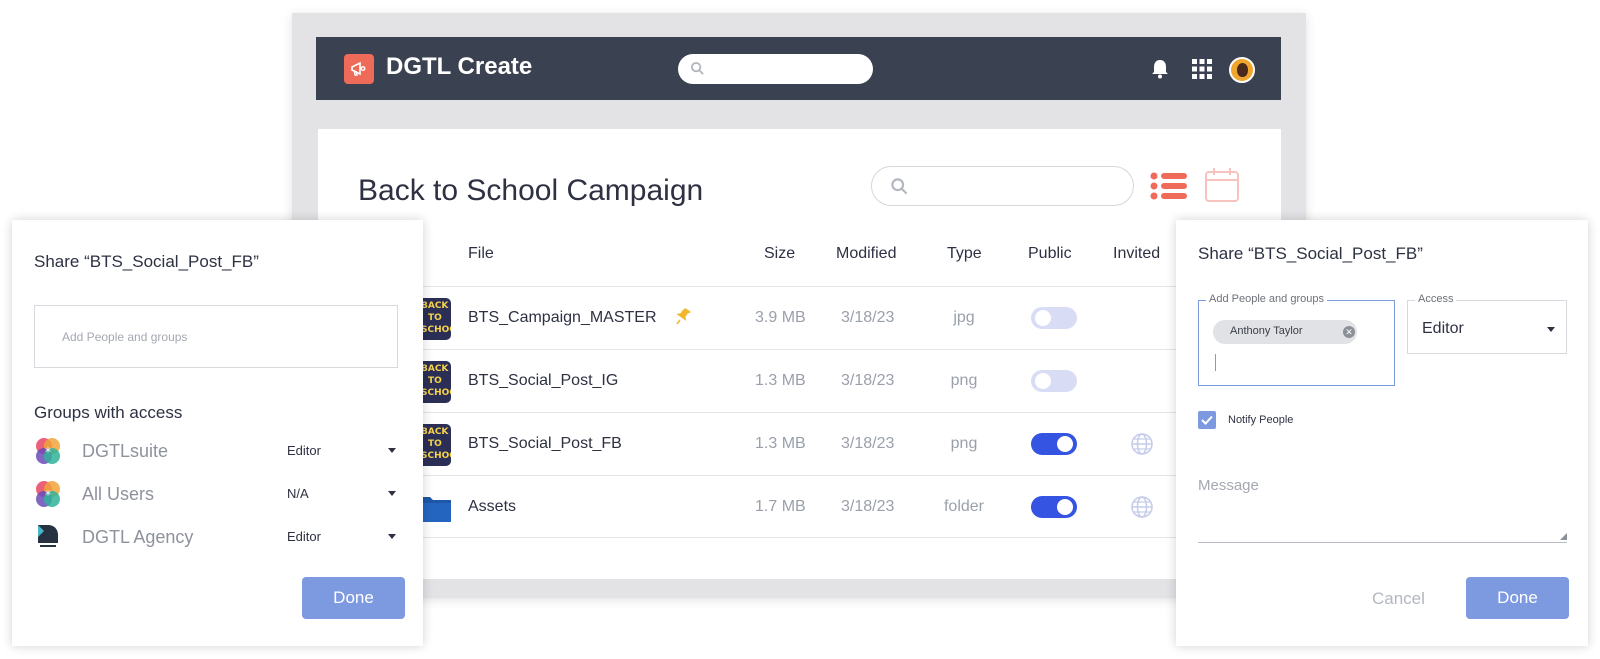 The height and width of the screenshot is (659, 1600). I want to click on message-placeholder: Message, so click(1228, 485).